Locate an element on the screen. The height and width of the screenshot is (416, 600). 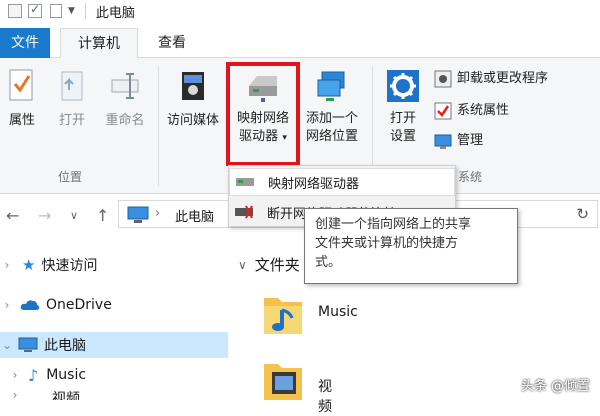
folder-label: 视频 is located at coordinates (325, 397).